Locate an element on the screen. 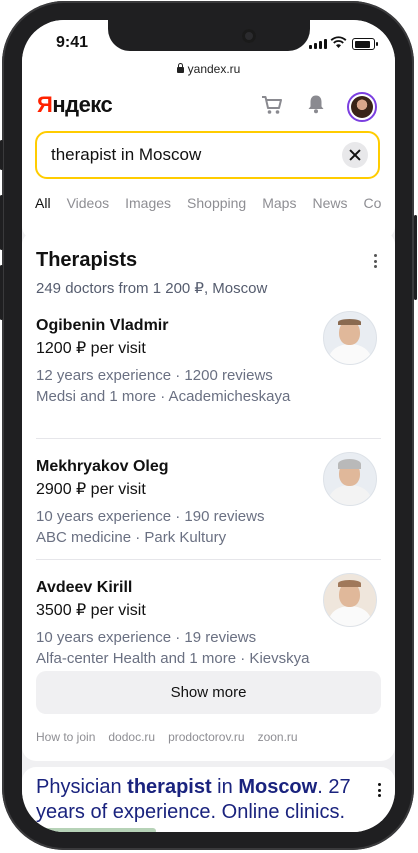 This screenshot has height=853, width=418. doctor-price: 3500 ₽ per visit is located at coordinates (91, 610).